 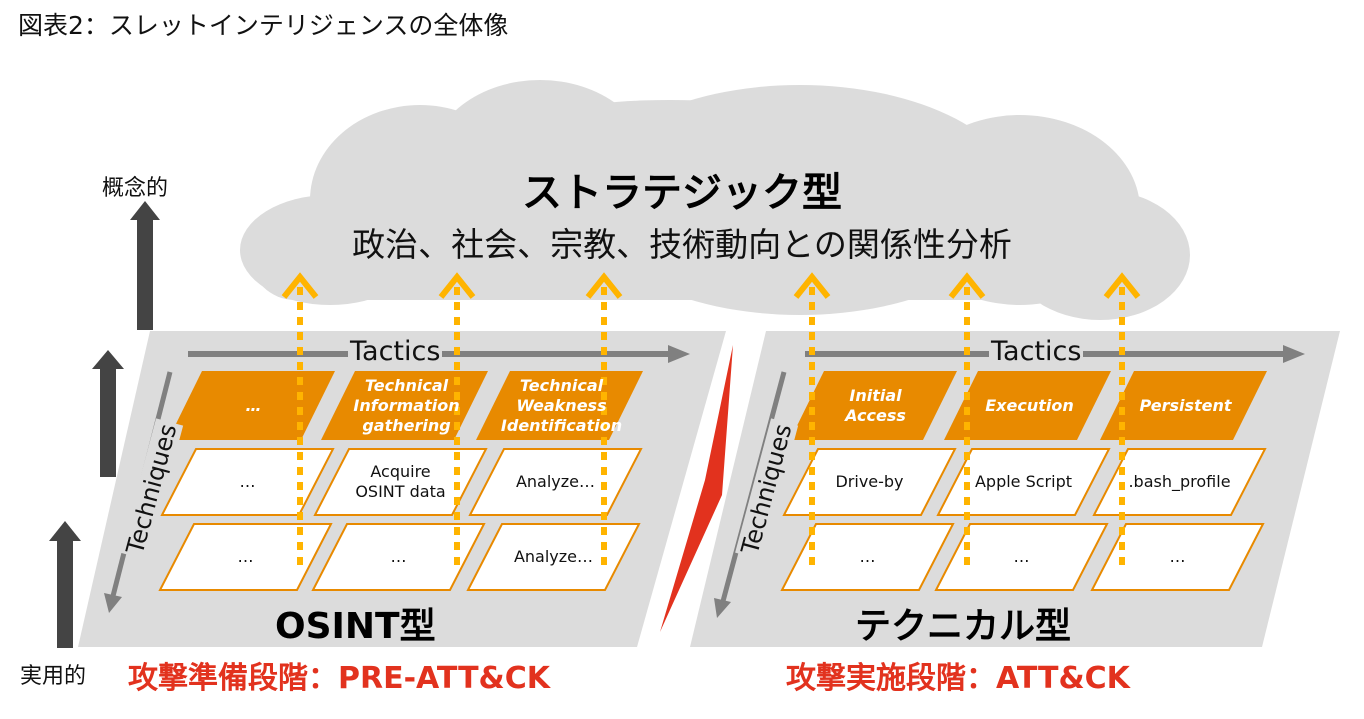 I want to click on technique-cell-label: Apple Script, so click(x=1024, y=482).